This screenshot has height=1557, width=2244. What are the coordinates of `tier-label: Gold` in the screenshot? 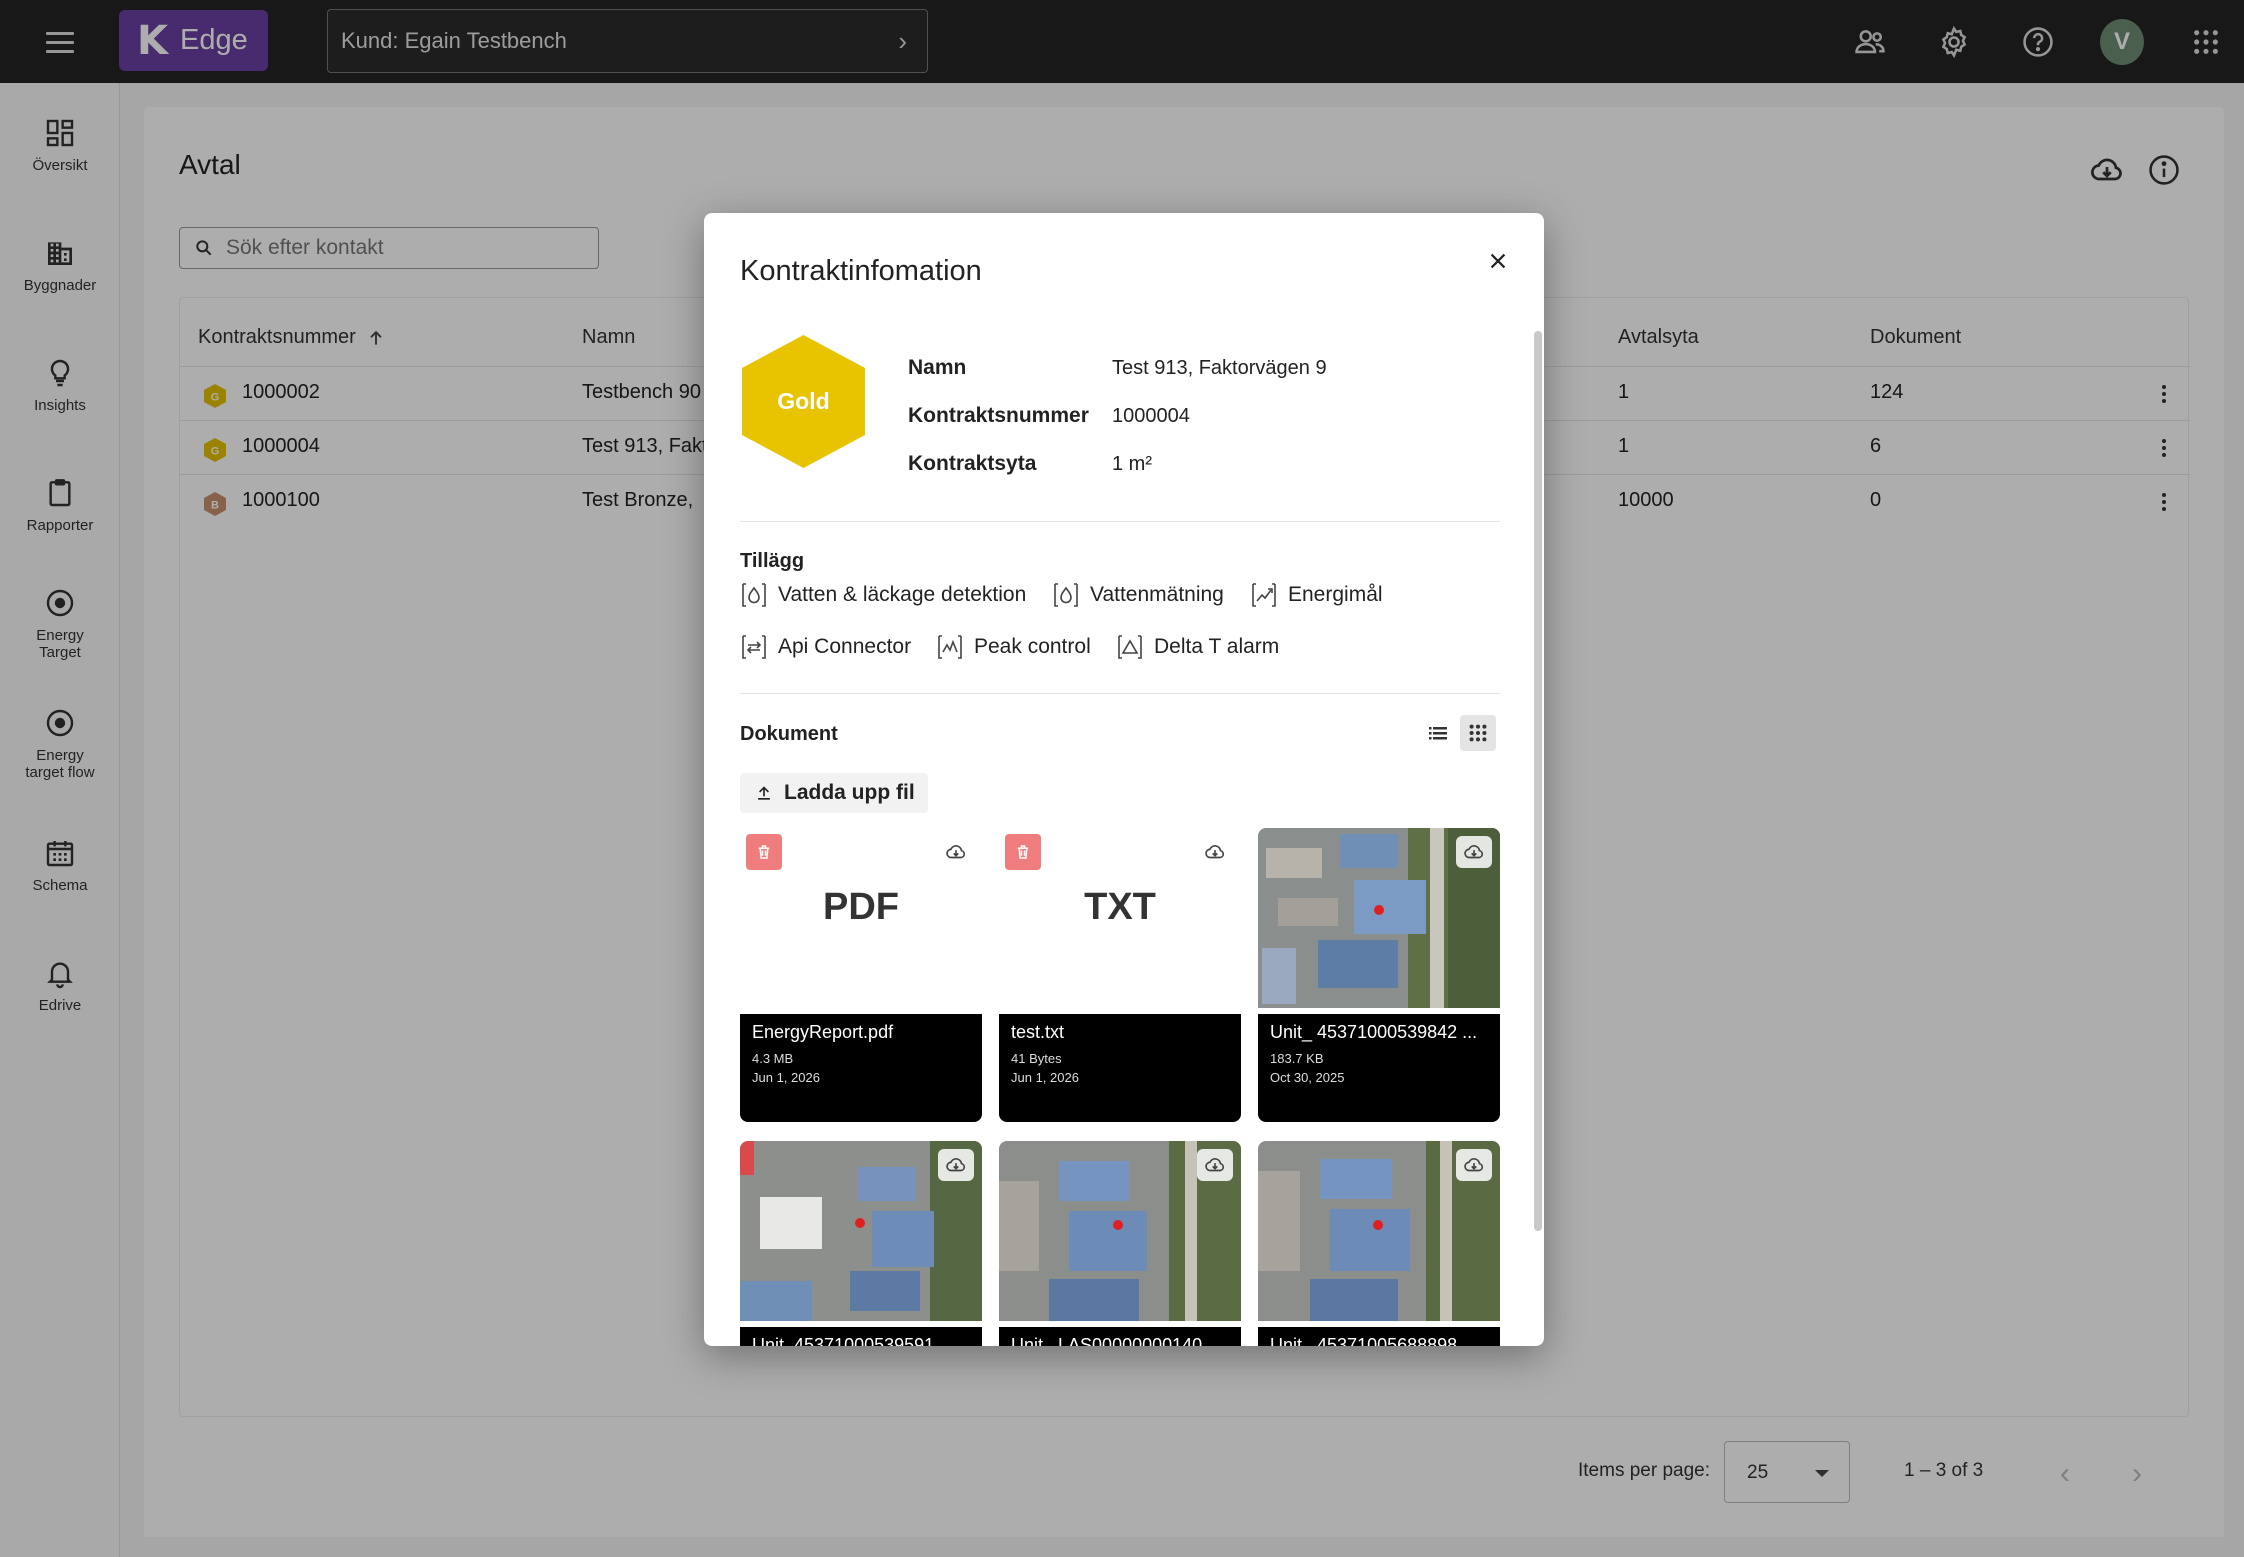 It's located at (803, 401).